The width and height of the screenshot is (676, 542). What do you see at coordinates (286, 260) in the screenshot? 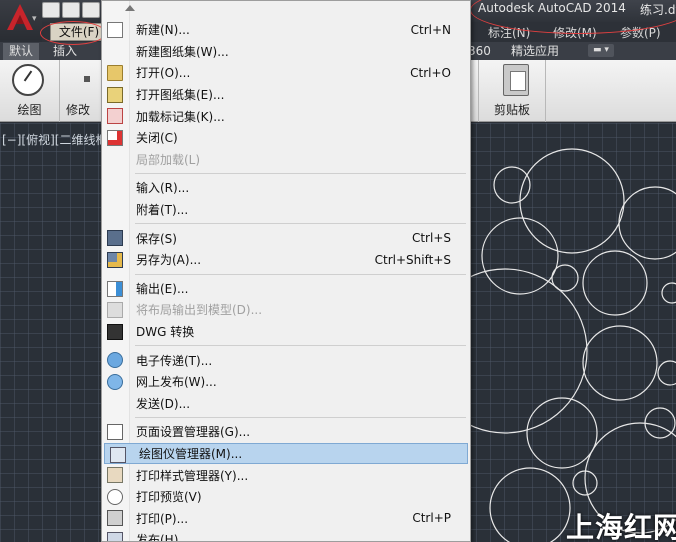
I see `menu-item: 另存为(A)... Ctrl+Shift+S` at bounding box center [286, 260].